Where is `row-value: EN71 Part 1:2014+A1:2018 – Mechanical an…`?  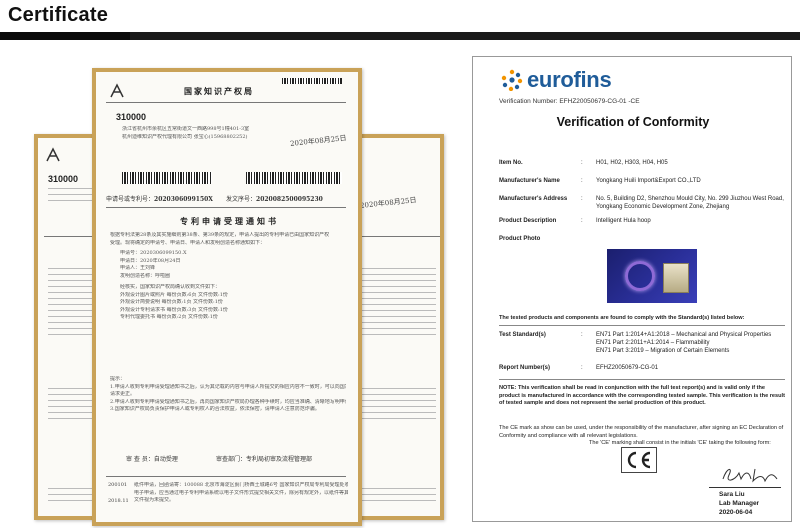 row-value: EN71 Part 1:2014+A1:2018 – Mechanical an… is located at coordinates (691, 343).